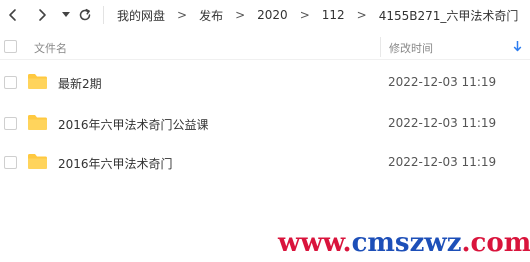  I want to click on refresh-icon, so click(85, 14).